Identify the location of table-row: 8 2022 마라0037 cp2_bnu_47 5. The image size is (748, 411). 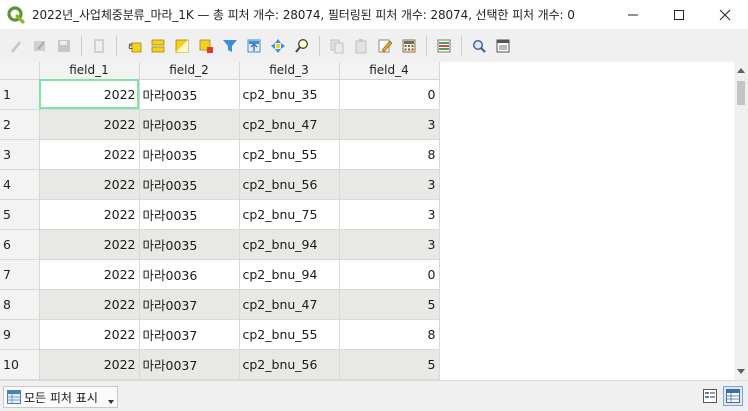
(220, 304).